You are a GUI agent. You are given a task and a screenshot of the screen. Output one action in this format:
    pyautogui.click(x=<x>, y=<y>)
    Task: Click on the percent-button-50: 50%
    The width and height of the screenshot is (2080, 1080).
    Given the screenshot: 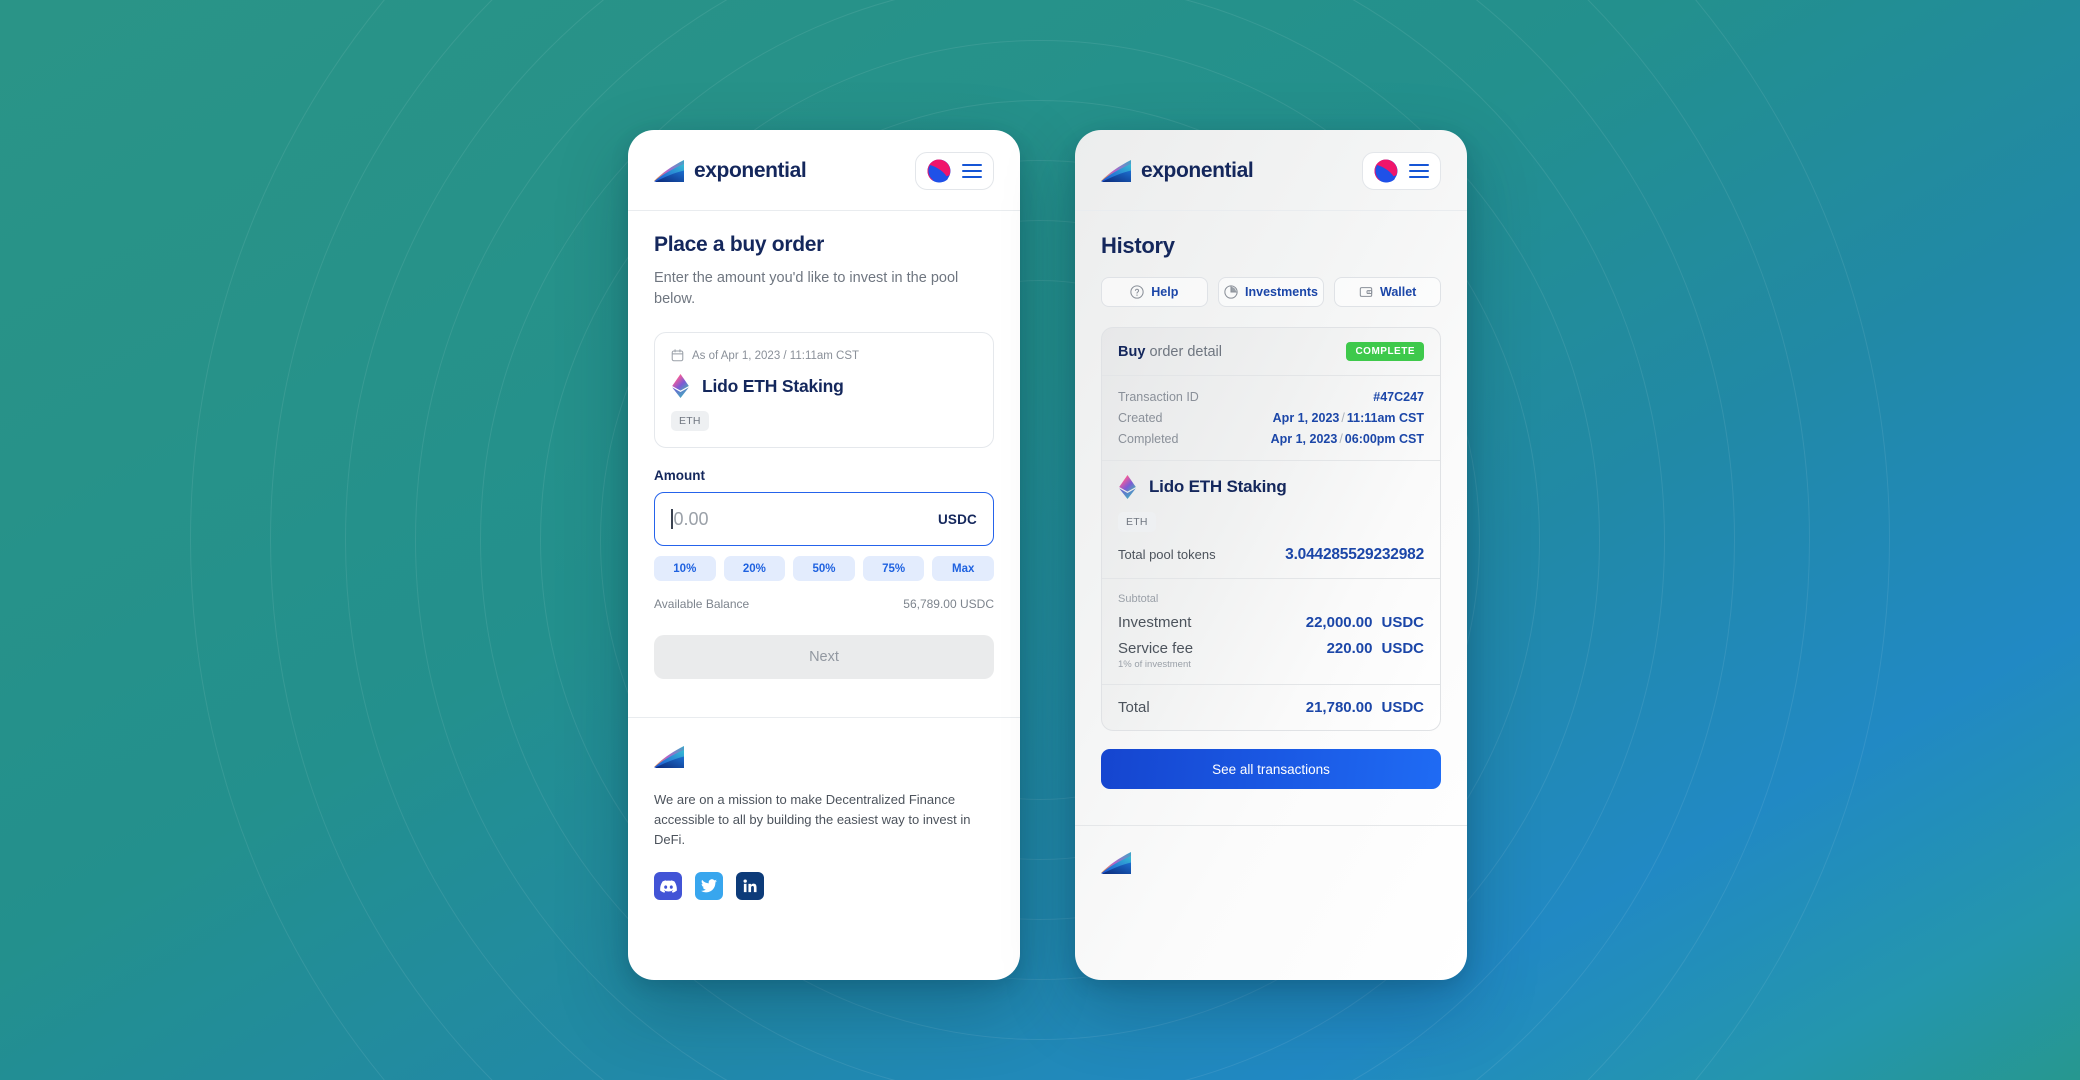 What is the action you would take?
    pyautogui.click(x=824, y=569)
    